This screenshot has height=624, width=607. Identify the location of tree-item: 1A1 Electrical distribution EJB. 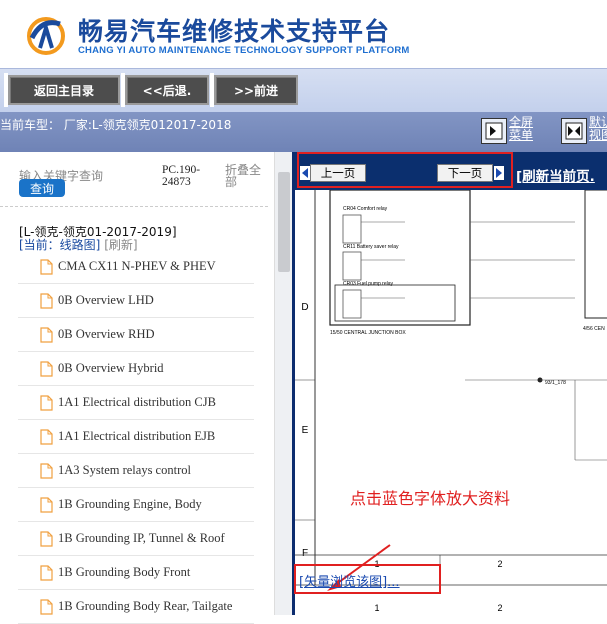
(136, 437).